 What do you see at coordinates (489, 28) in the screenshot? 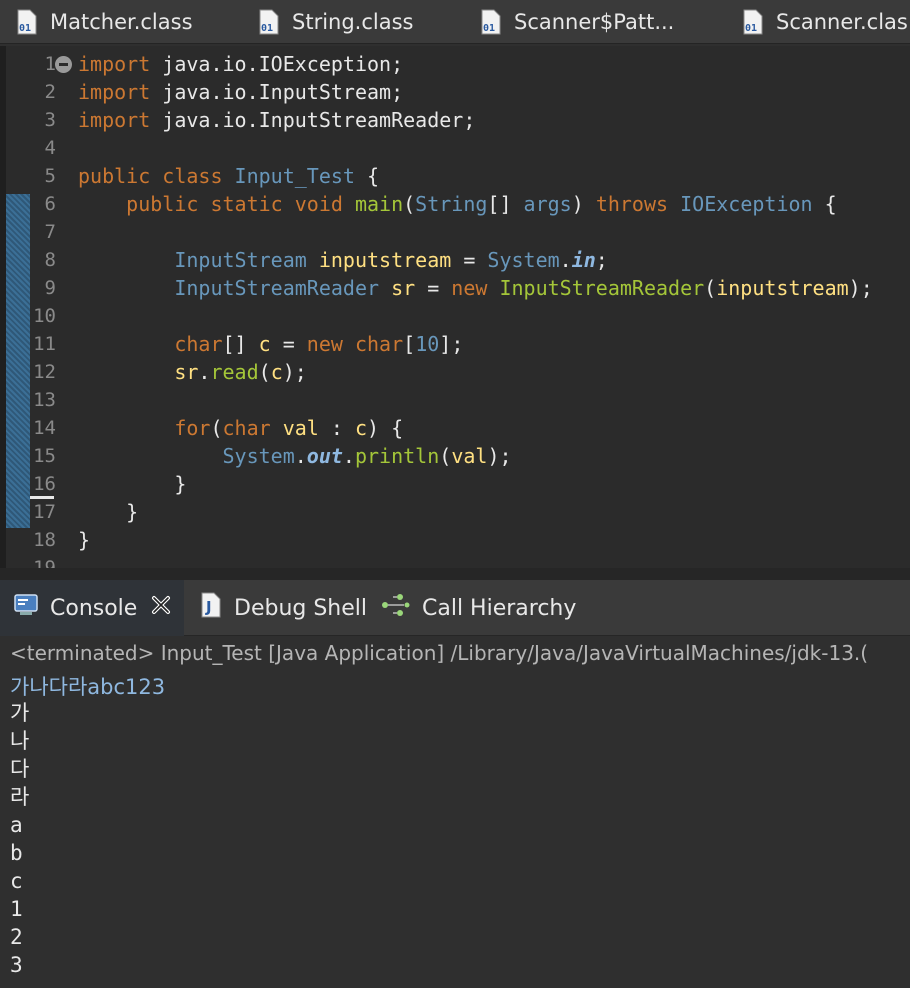
I see `svg-text: 01` at bounding box center [489, 28].